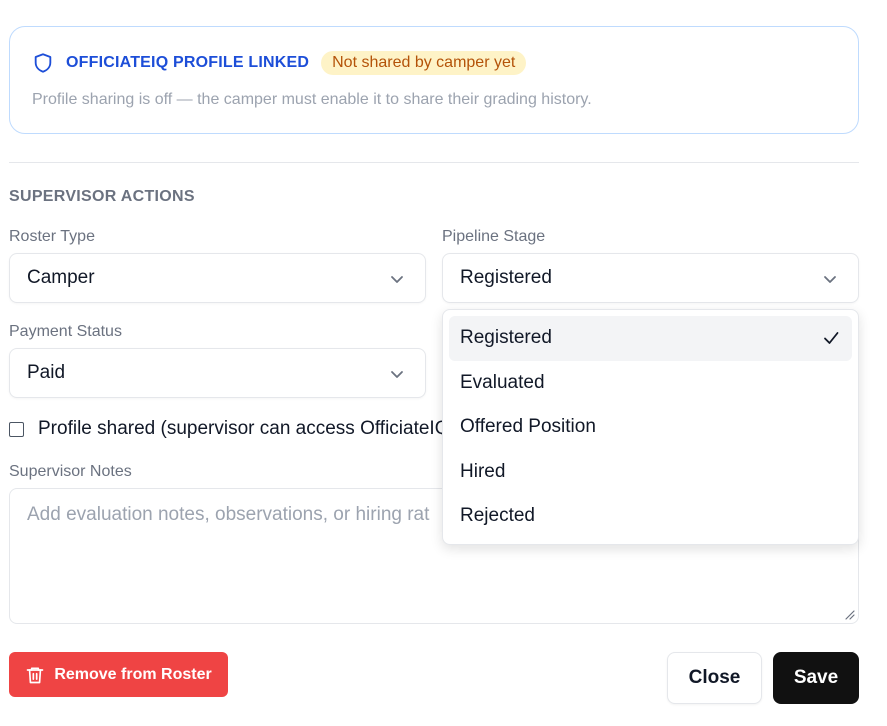 Image resolution: width=887 pixels, height=726 pixels. What do you see at coordinates (35, 675) in the screenshot?
I see `trash-icon` at bounding box center [35, 675].